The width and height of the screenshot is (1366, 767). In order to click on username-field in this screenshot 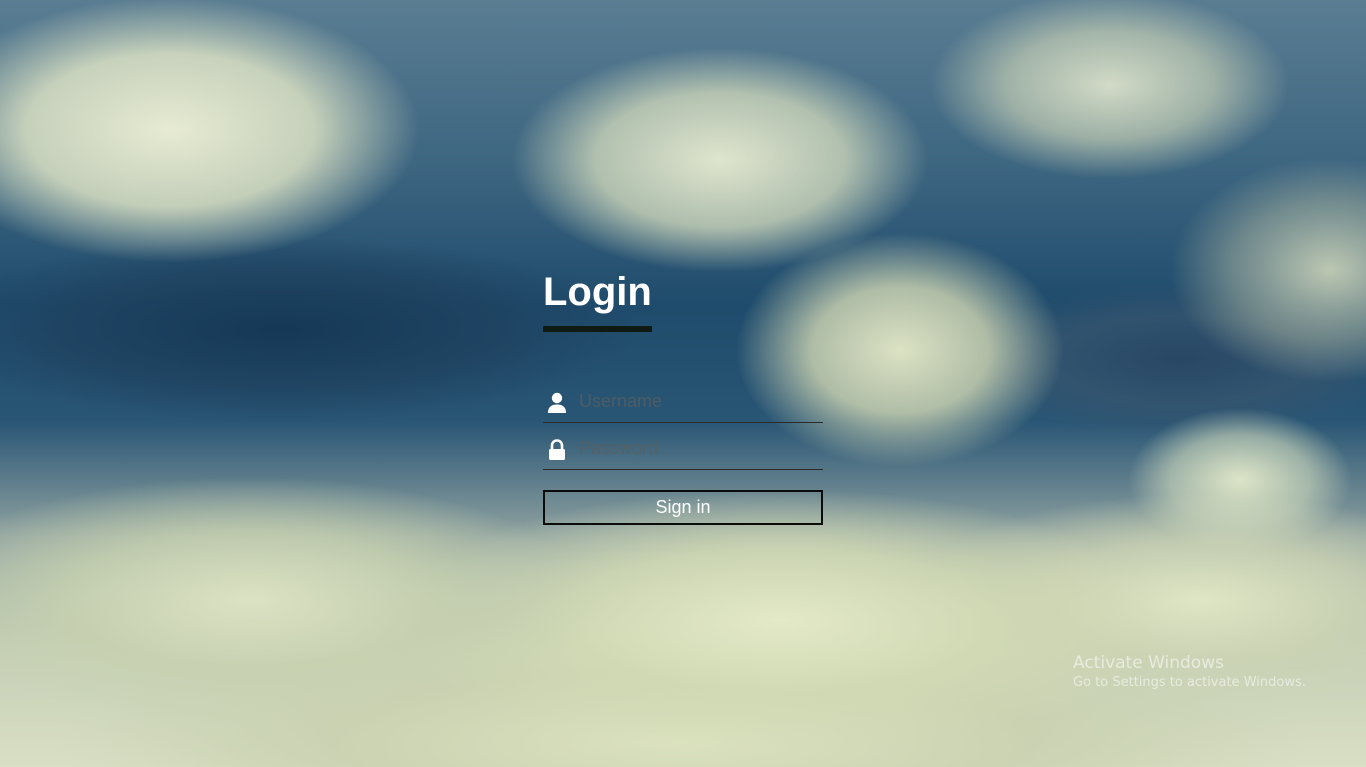, I will do `click(683, 402)`.